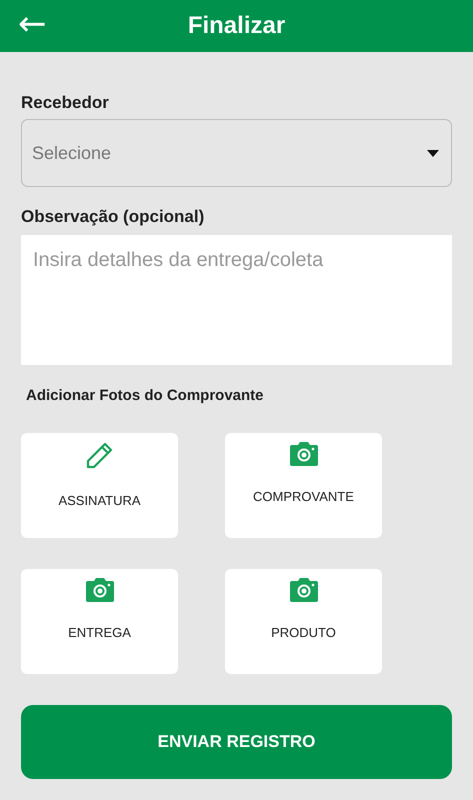 This screenshot has width=473, height=800. What do you see at coordinates (65, 103) in the screenshot?
I see `field-label: Recebedor` at bounding box center [65, 103].